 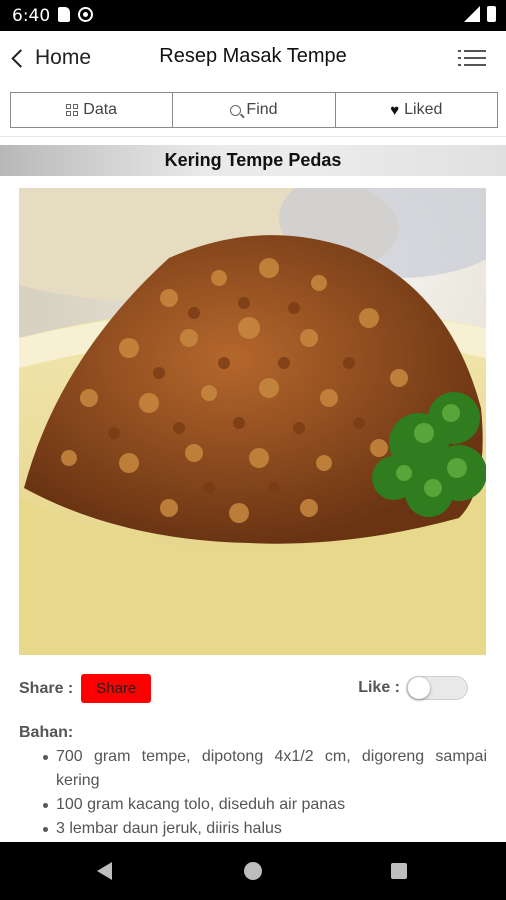 What do you see at coordinates (64, 14) in the screenshot?
I see `sim-card-icon` at bounding box center [64, 14].